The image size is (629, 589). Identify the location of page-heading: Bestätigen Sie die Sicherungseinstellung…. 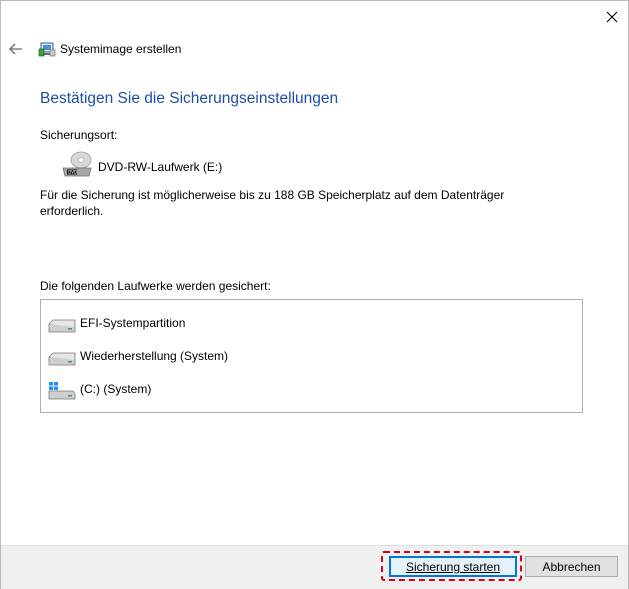
(189, 98).